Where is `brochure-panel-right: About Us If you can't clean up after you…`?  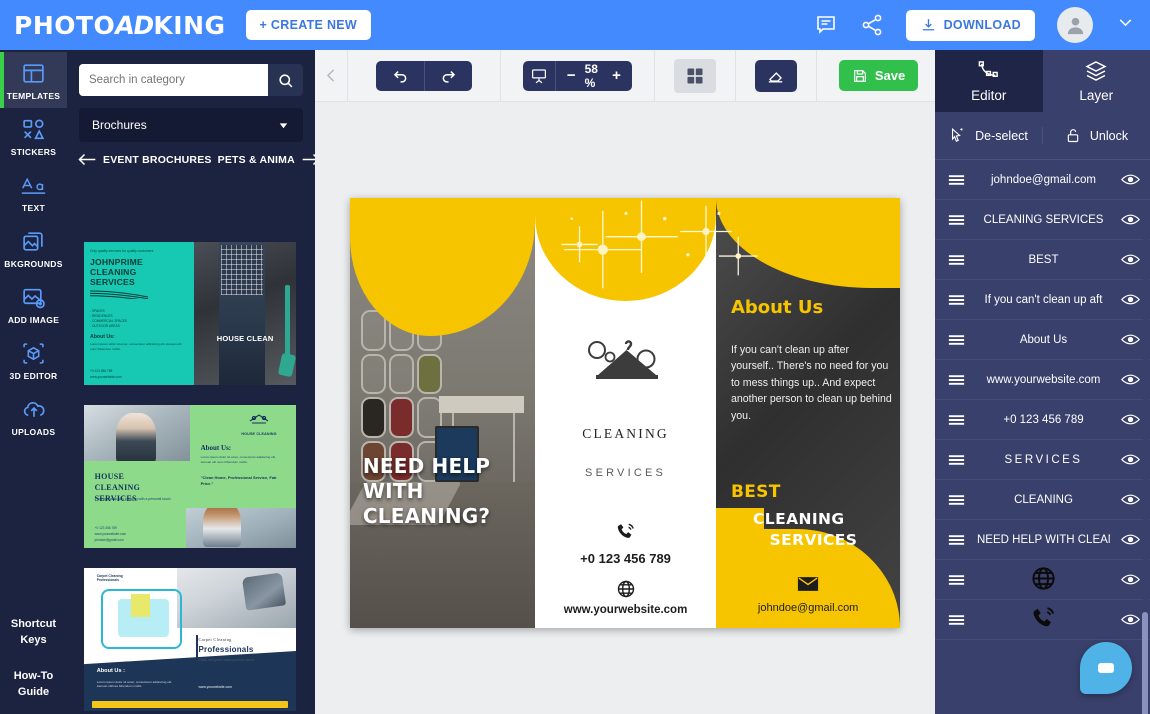
brochure-panel-right: About Us If you can't clean up after you… is located at coordinates (808, 413).